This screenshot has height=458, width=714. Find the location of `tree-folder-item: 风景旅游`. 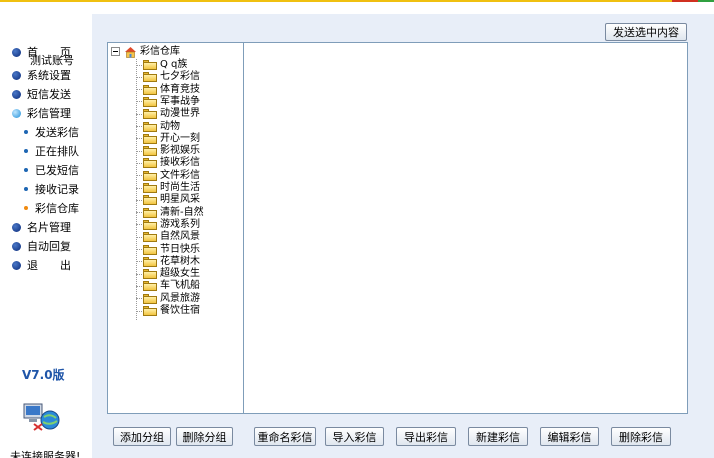

tree-folder-item: 风景旅游 is located at coordinates (168, 299).